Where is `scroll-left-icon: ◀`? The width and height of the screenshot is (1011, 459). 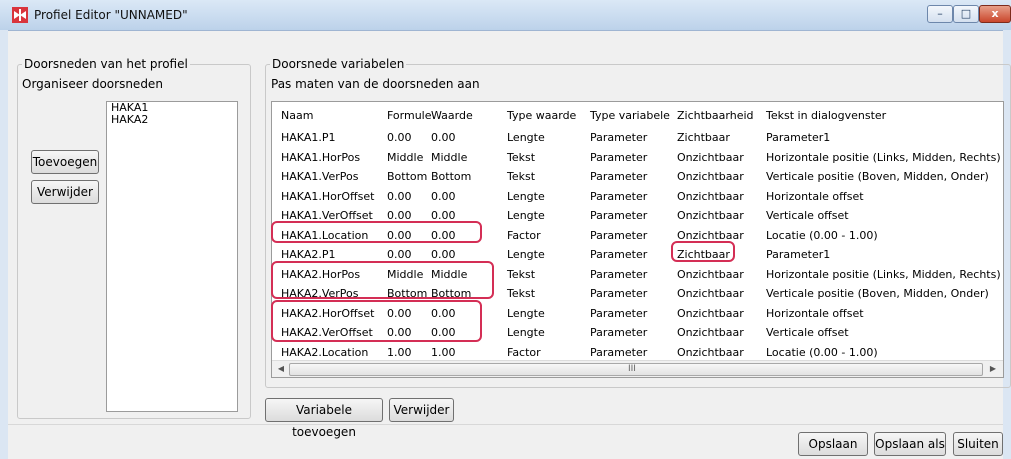 scroll-left-icon: ◀ is located at coordinates (281, 369).